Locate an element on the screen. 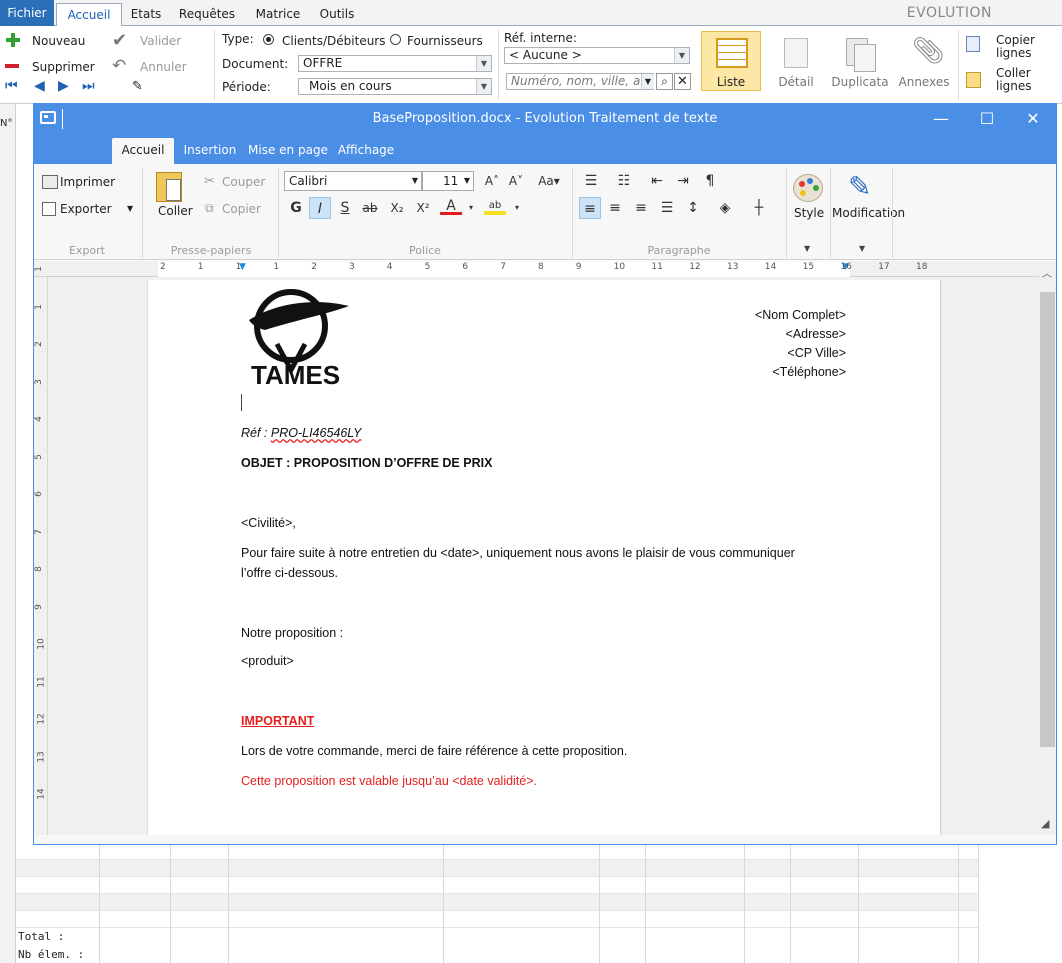 This screenshot has height=963, width=1062. reference-prefix: Réf : is located at coordinates (256, 433).